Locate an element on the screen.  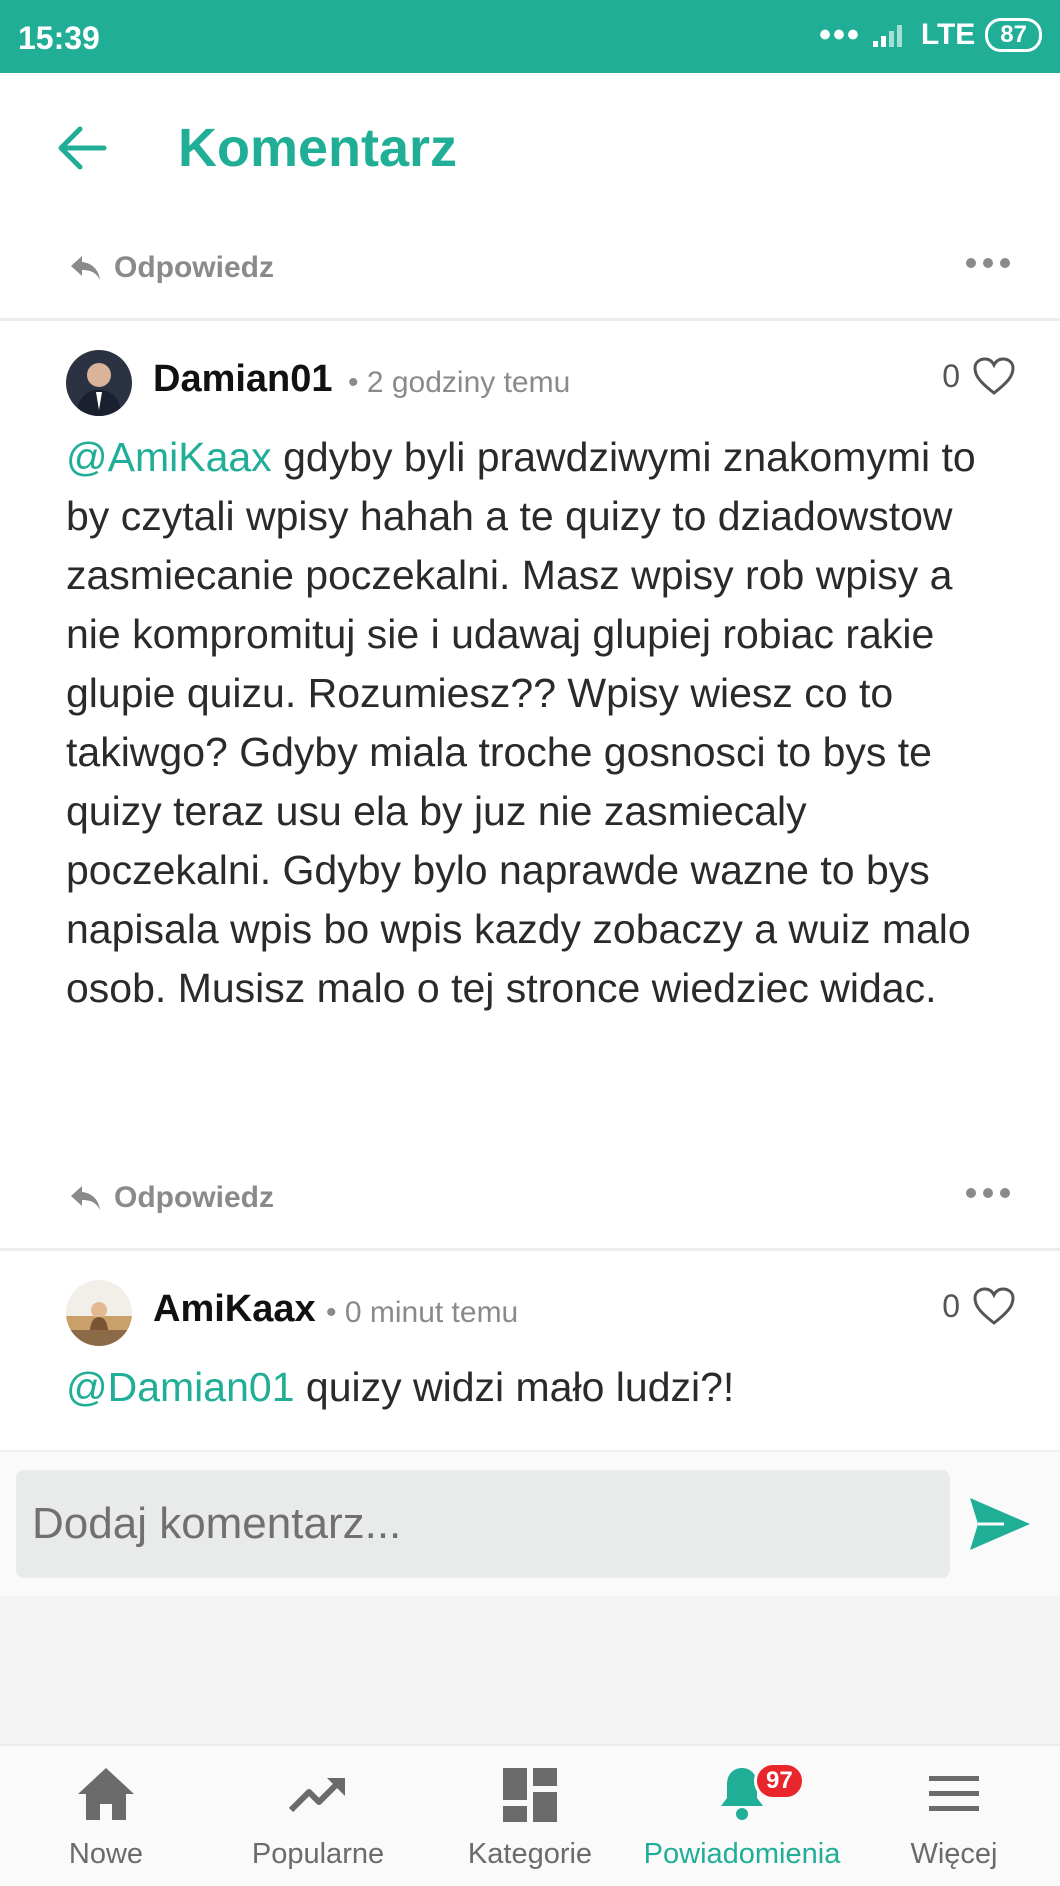
mention-link: @AmiKaax is located at coordinates (169, 457).